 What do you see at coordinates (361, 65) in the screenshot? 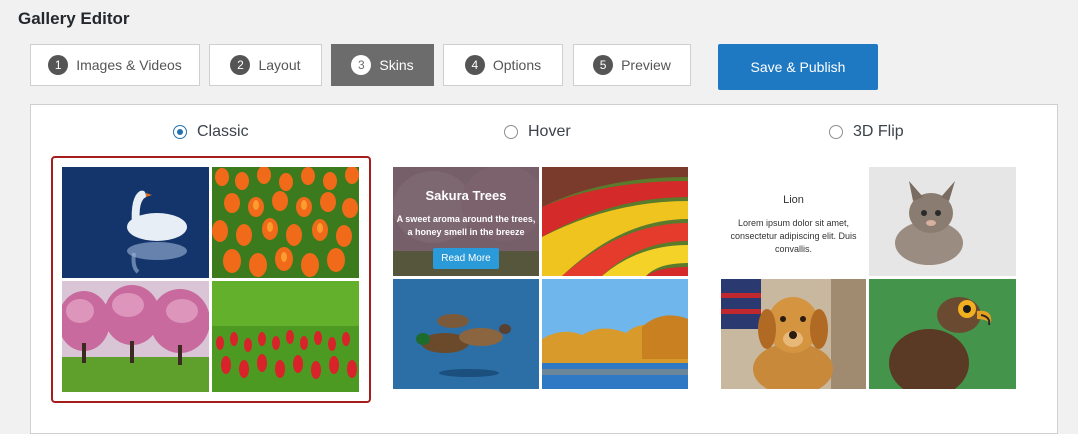
I see `step-number: 3` at bounding box center [361, 65].